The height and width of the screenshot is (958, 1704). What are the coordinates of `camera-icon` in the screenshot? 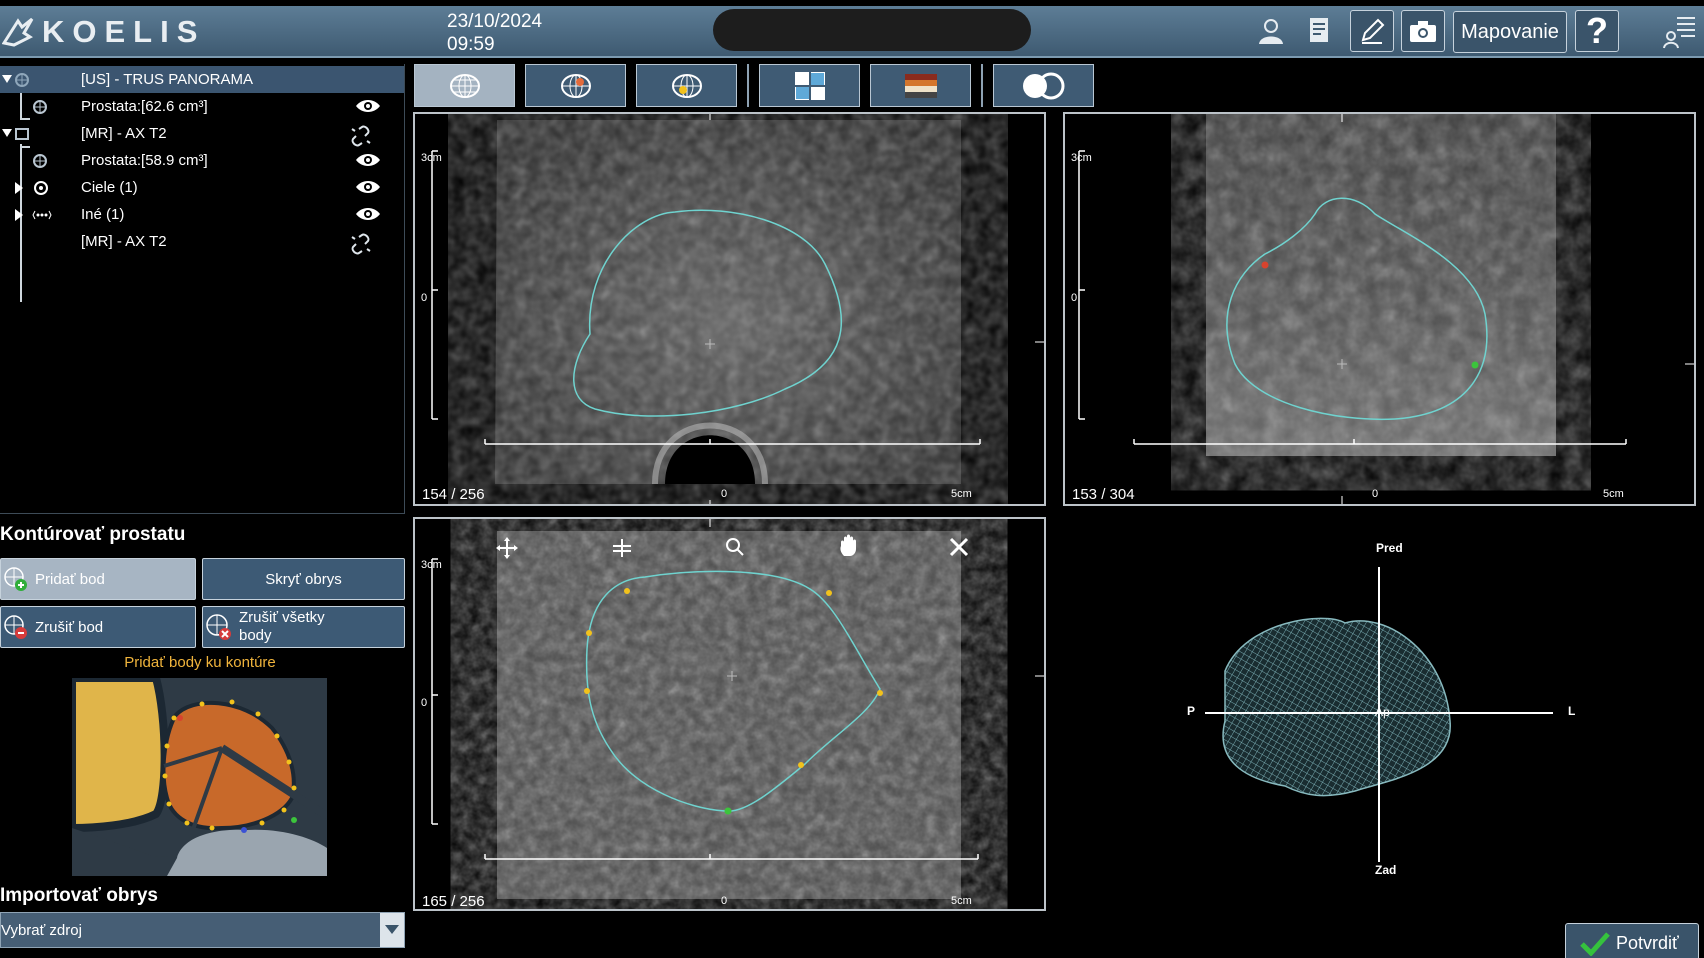 It's located at (1423, 31).